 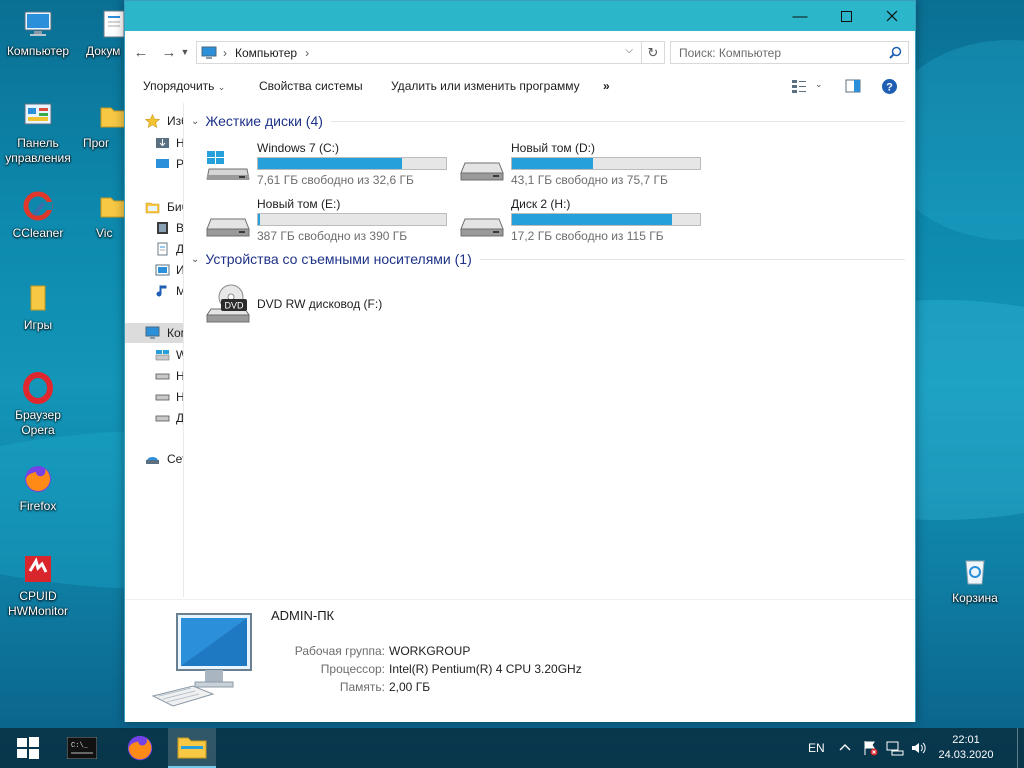 I want to click on desktop-icon-hwmonitor: CPUID HWMonitor, so click(x=38, y=586).